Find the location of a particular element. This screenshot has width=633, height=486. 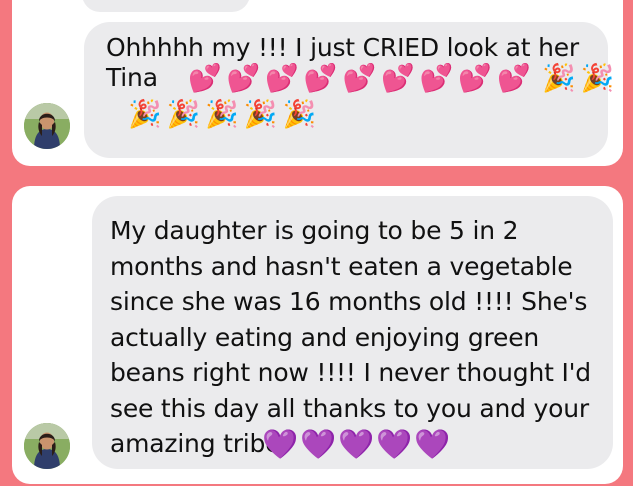

purple-hearts-emoji-row: 💜💜💜💜💜 is located at coordinates (357, 444).